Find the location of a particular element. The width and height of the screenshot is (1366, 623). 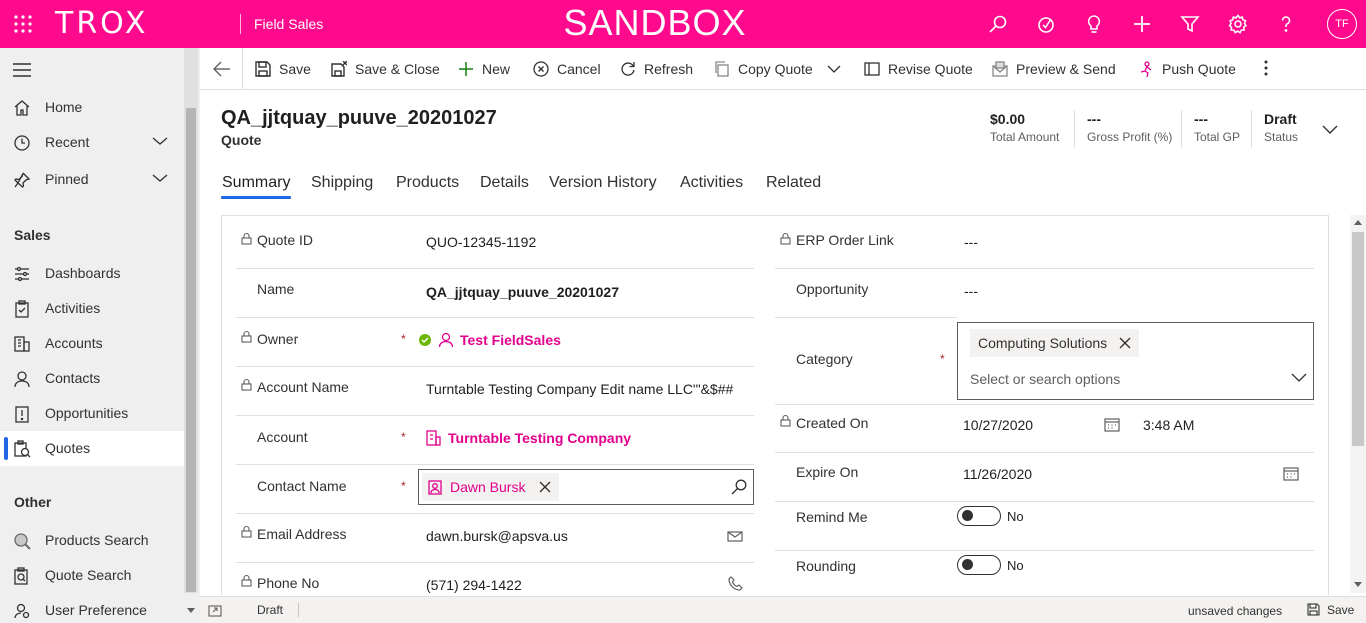

user-avatar: TF is located at coordinates (1342, 24).